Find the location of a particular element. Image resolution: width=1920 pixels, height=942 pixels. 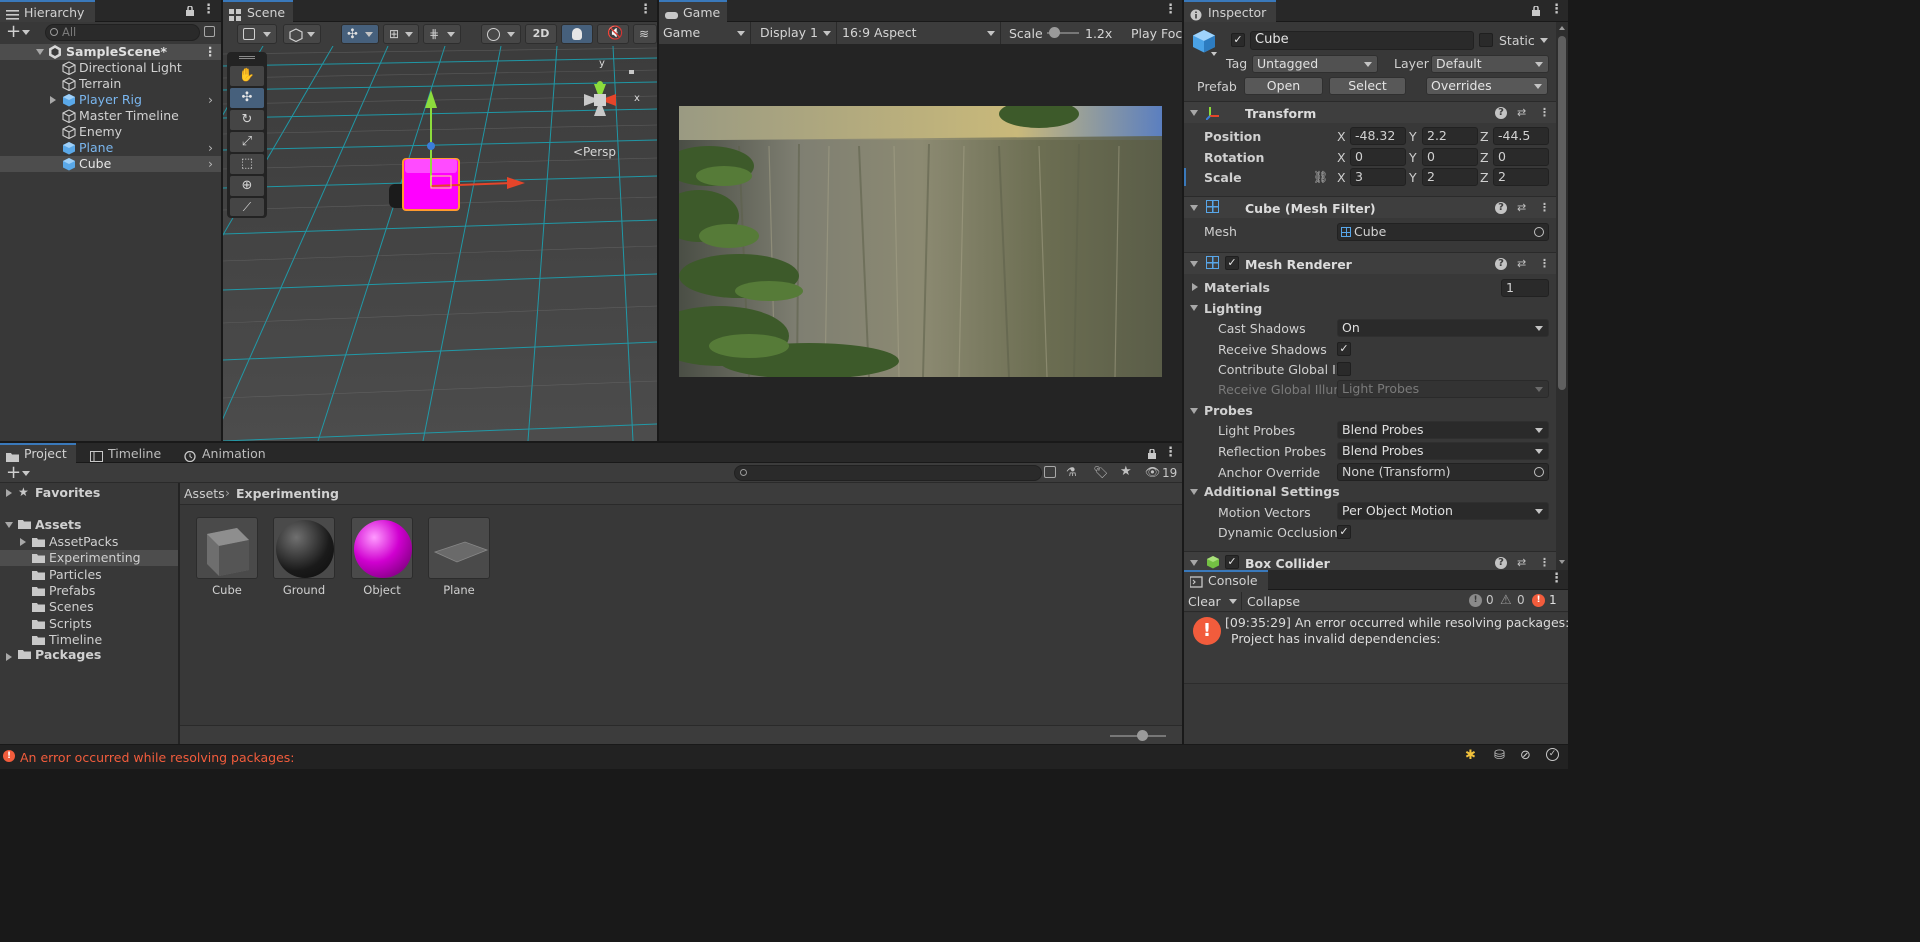

prefab-overrides-dropdown: Overrides is located at coordinates (1487, 86).